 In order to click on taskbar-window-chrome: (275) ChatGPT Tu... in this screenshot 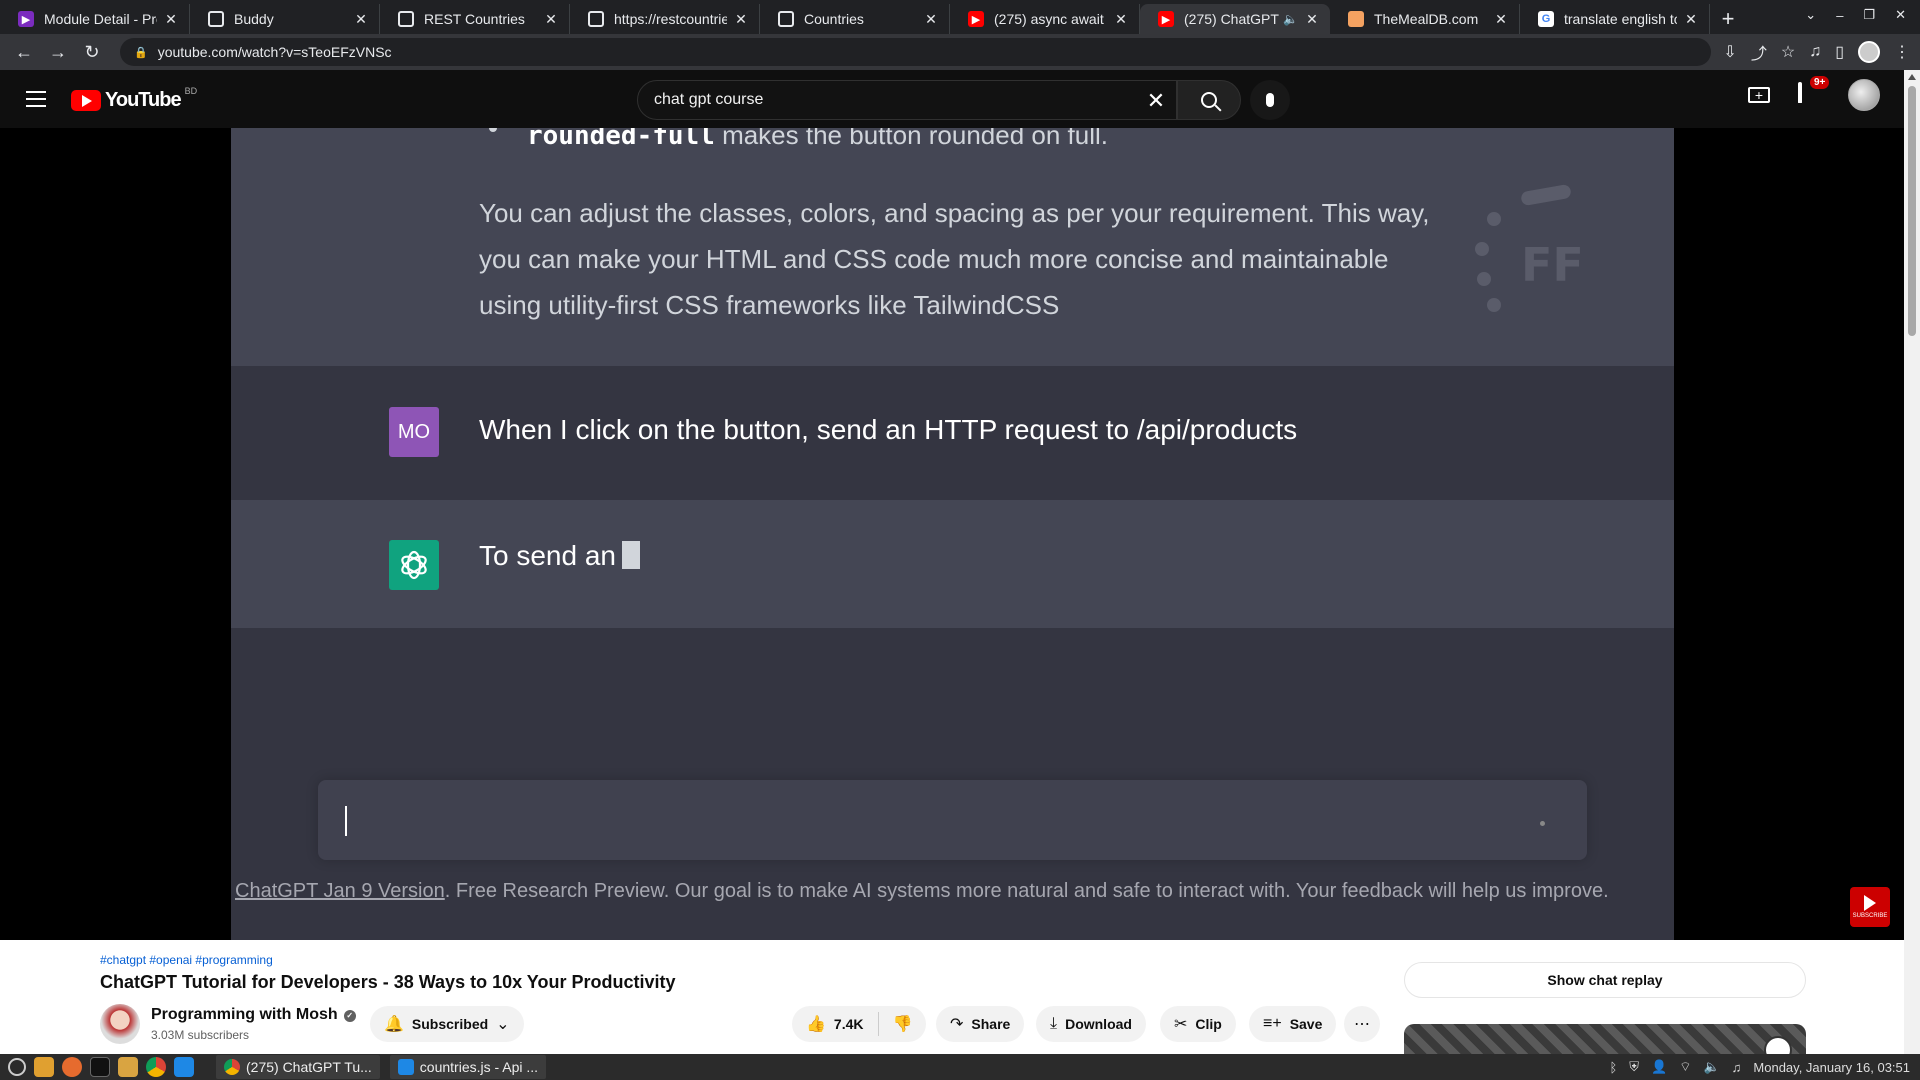, I will do `click(298, 1067)`.